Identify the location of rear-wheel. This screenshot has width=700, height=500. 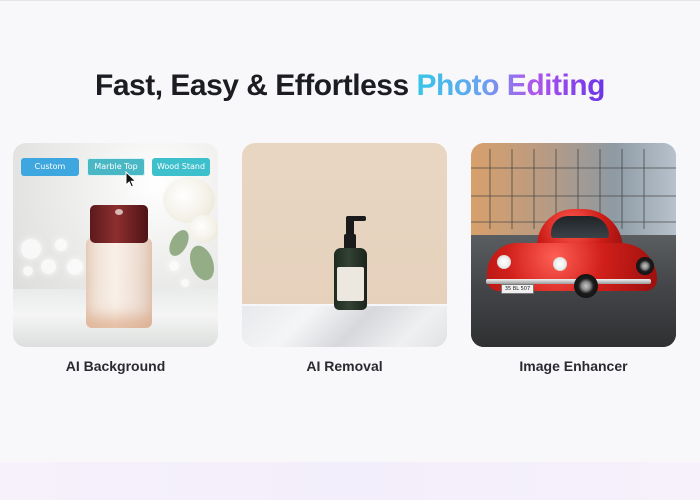
(645, 266).